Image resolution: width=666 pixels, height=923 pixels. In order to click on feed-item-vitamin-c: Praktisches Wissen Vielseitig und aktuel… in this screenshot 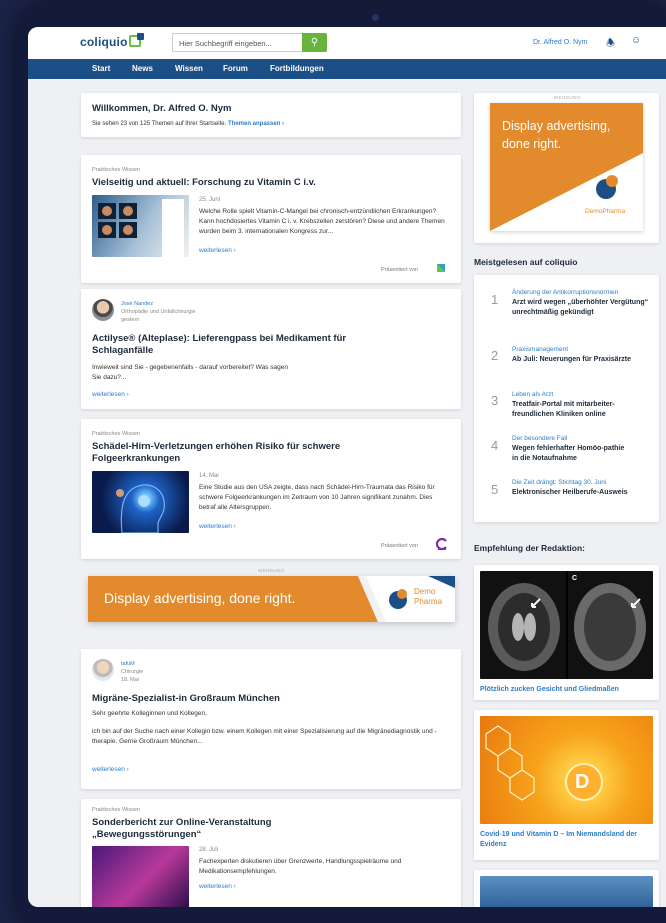, I will do `click(271, 219)`.